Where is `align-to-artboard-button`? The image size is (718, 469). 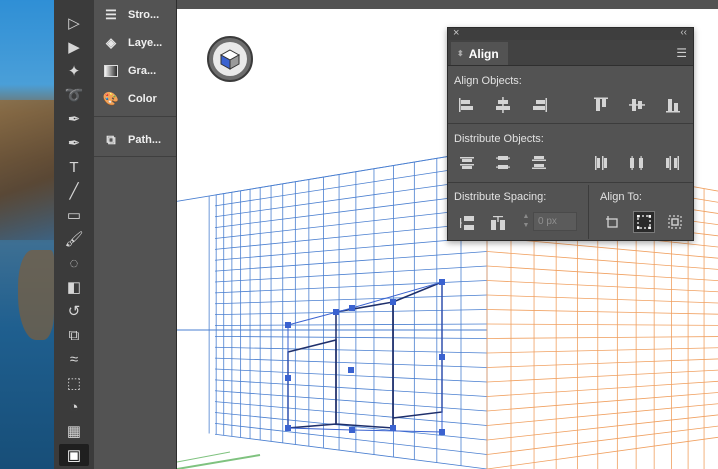
align-to-artboard-button is located at coordinates (613, 222).